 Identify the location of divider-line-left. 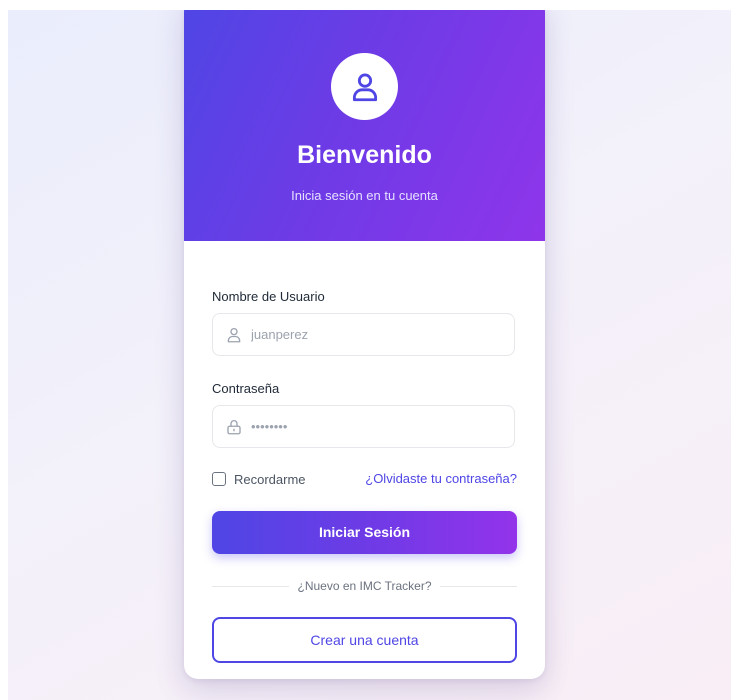
(251, 586).